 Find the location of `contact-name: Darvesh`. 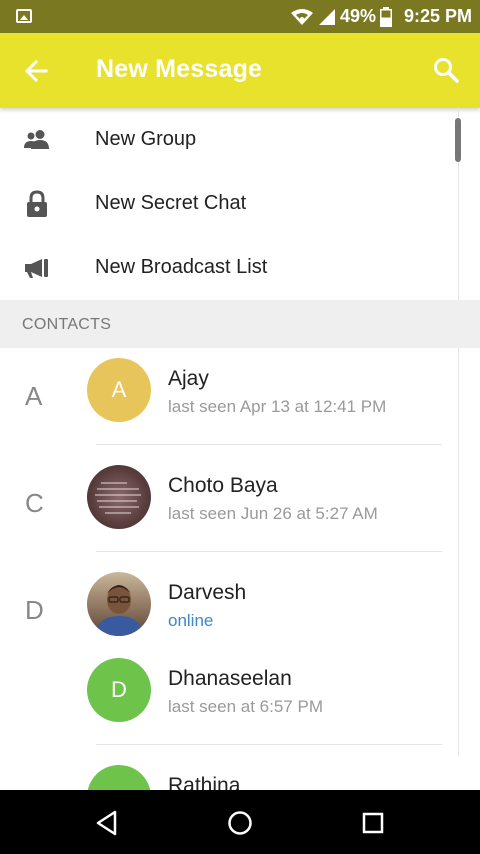

contact-name: Darvesh is located at coordinates (207, 592).